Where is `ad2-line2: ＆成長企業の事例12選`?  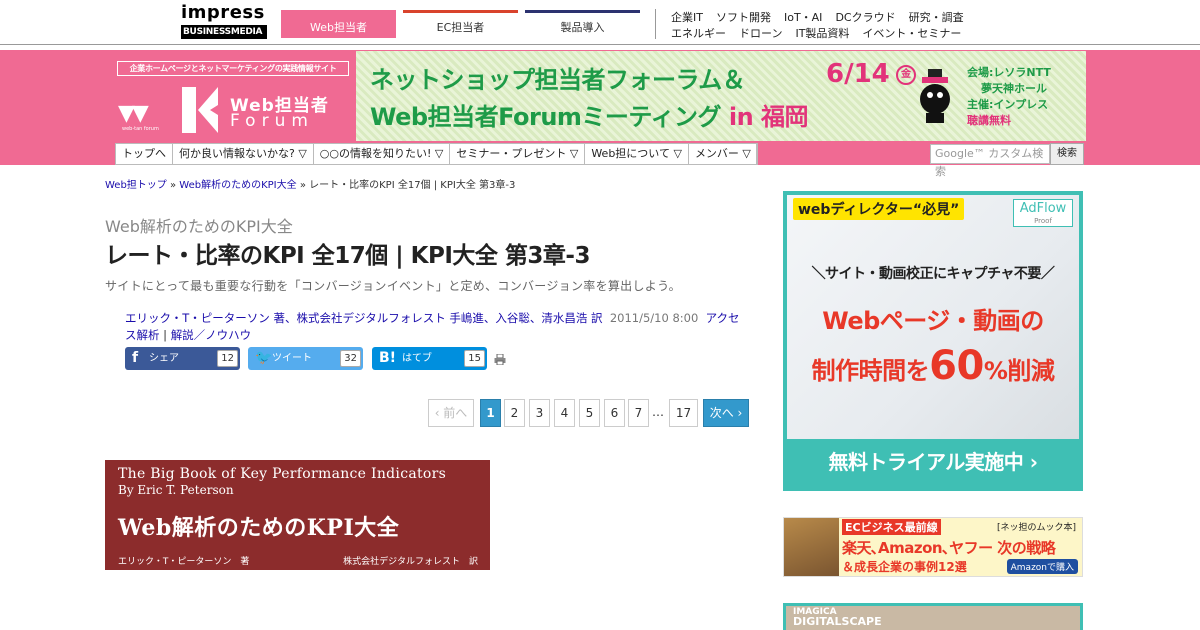
ad2-line2: ＆成長企業の事例12選 is located at coordinates (904, 567).